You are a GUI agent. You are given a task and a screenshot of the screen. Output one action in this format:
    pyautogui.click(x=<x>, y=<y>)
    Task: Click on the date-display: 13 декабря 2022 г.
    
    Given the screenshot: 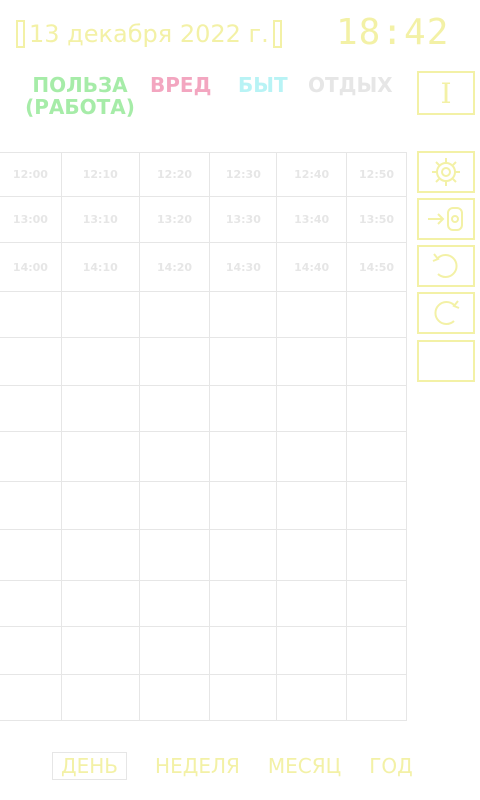 What is the action you would take?
    pyautogui.click(x=149, y=34)
    